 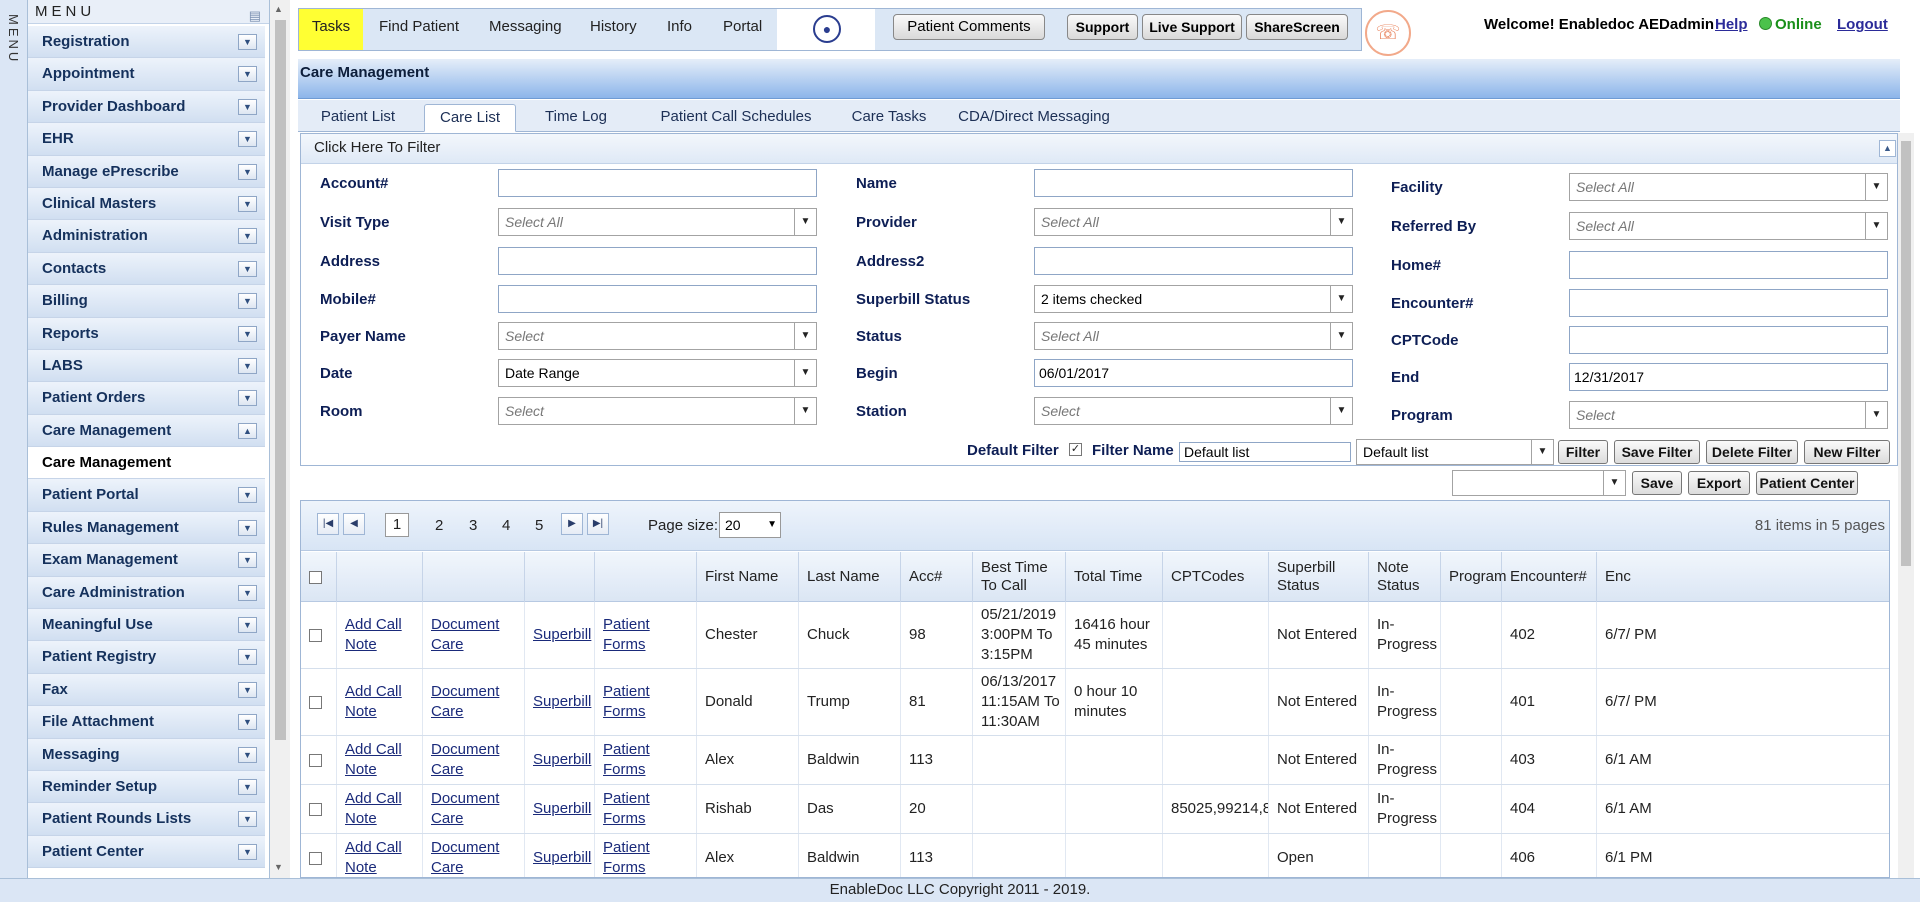 What do you see at coordinates (1099, 149) in the screenshot?
I see `filter-header: Click Here To Filter ▲` at bounding box center [1099, 149].